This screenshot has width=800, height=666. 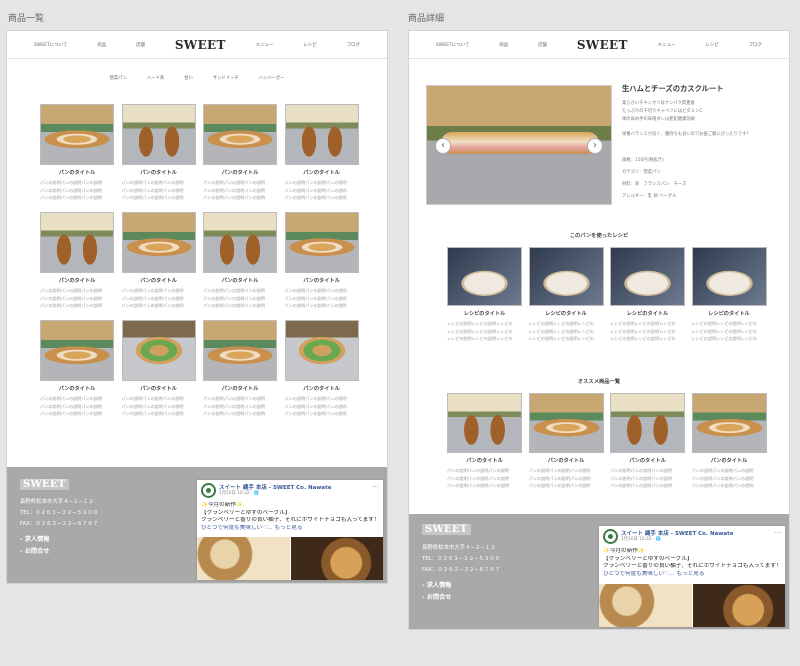 What do you see at coordinates (118, 78) in the screenshot?
I see `category-tab: 惣菜パン` at bounding box center [118, 78].